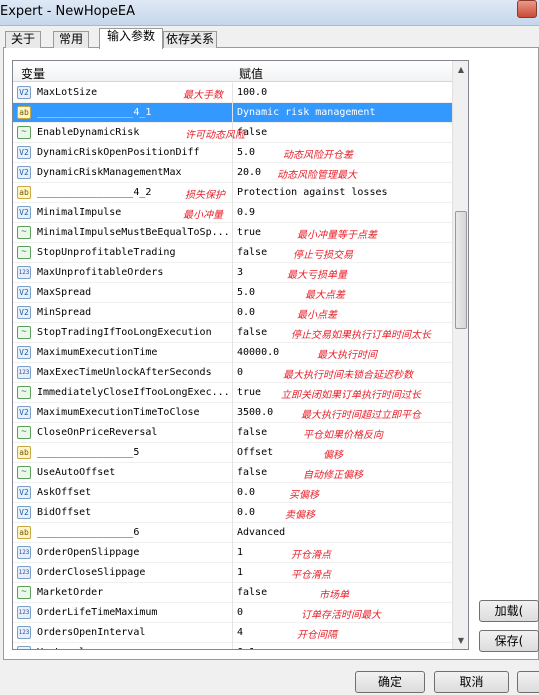  Describe the element at coordinates (190, 39) in the screenshot. I see `tab-dependencies: 依存关系` at that location.